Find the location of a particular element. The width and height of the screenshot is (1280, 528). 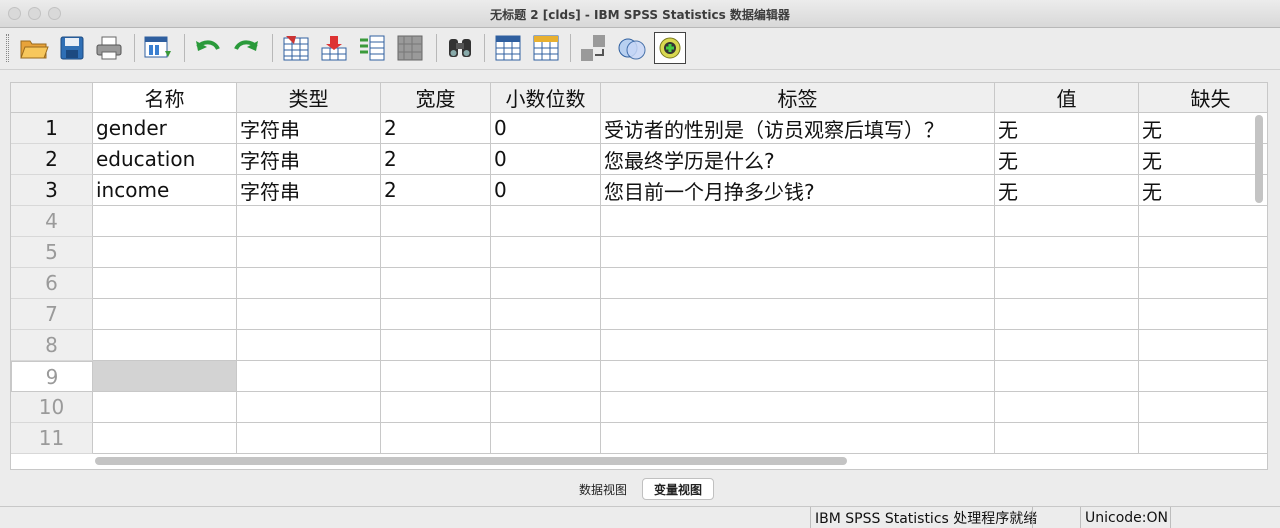

column-header-missing: 缺失 is located at coordinates (1203, 98).